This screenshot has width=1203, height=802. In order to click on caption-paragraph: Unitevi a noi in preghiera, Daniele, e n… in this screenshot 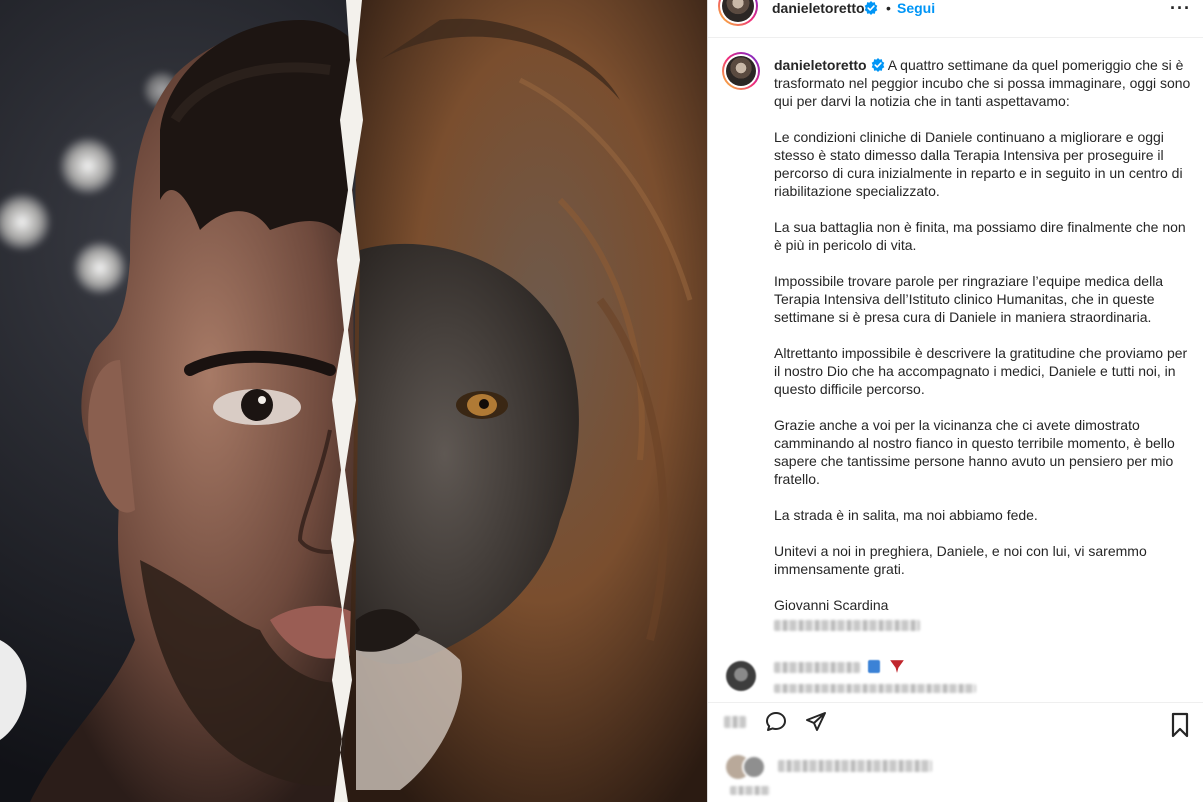, I will do `click(960, 560)`.